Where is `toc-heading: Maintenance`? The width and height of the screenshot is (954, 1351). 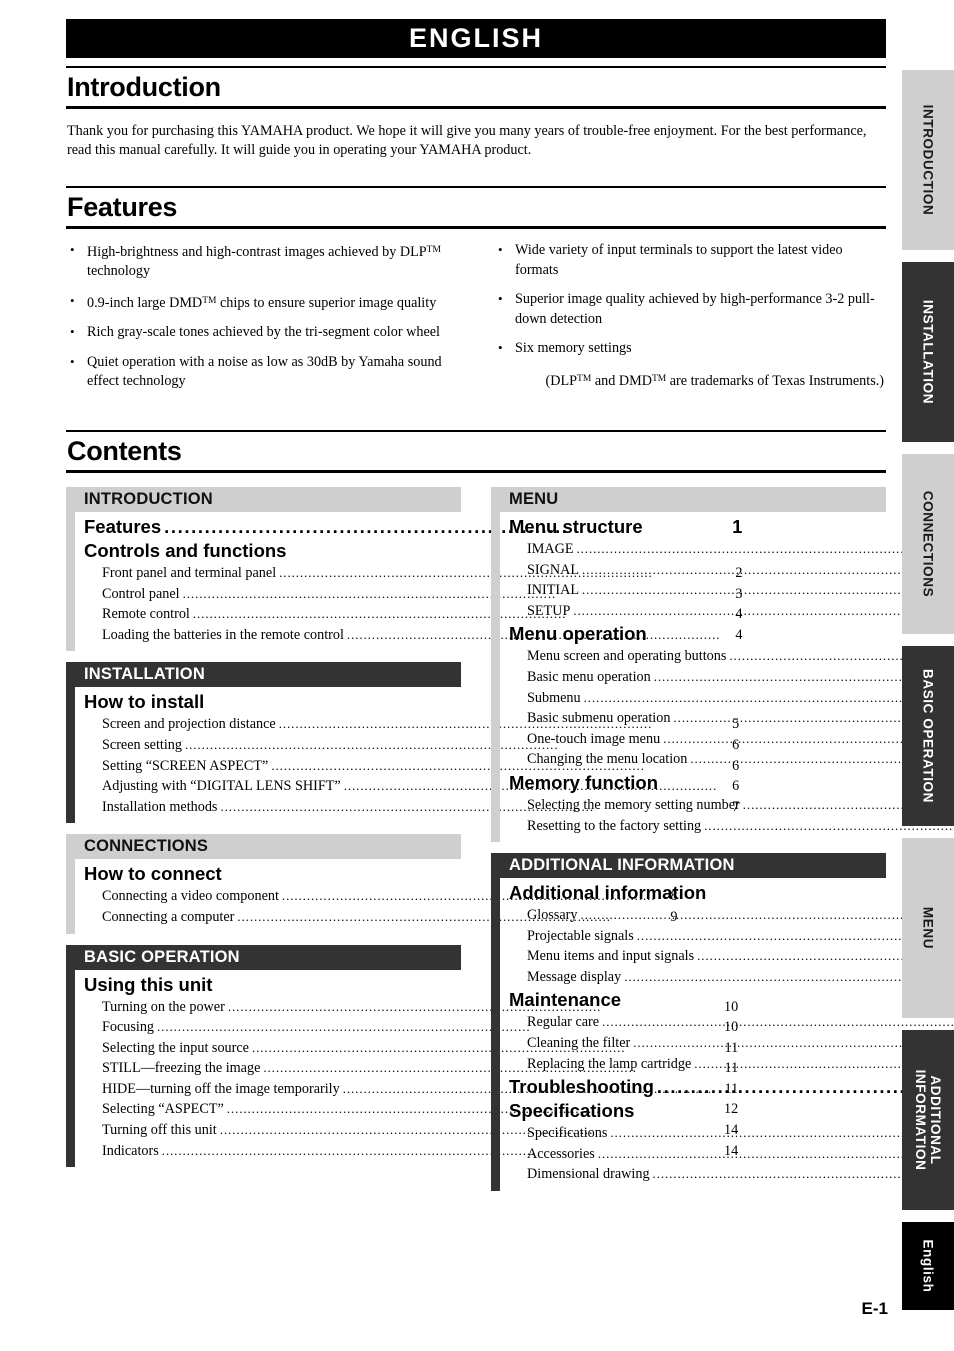
toc-heading: Maintenance is located at coordinates (731, 999).